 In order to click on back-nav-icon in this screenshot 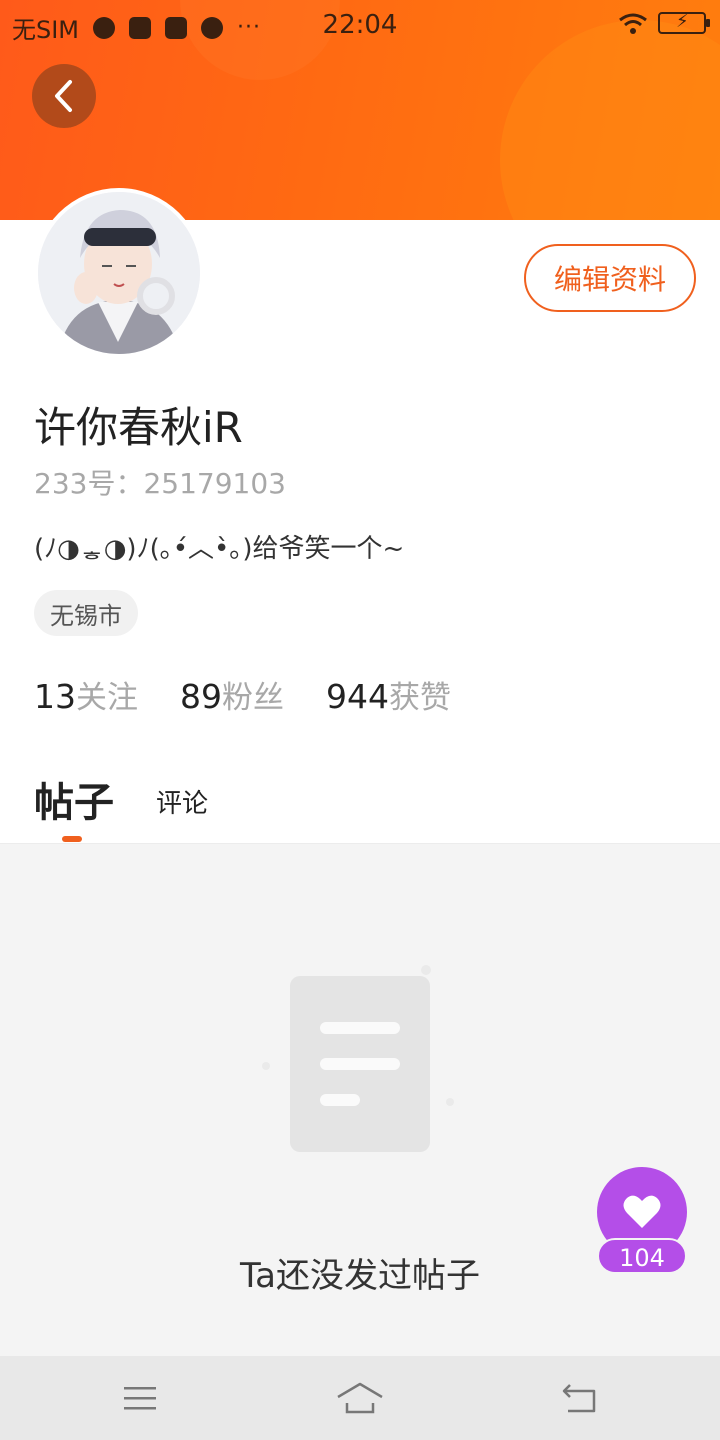, I will do `click(579, 1398)`.